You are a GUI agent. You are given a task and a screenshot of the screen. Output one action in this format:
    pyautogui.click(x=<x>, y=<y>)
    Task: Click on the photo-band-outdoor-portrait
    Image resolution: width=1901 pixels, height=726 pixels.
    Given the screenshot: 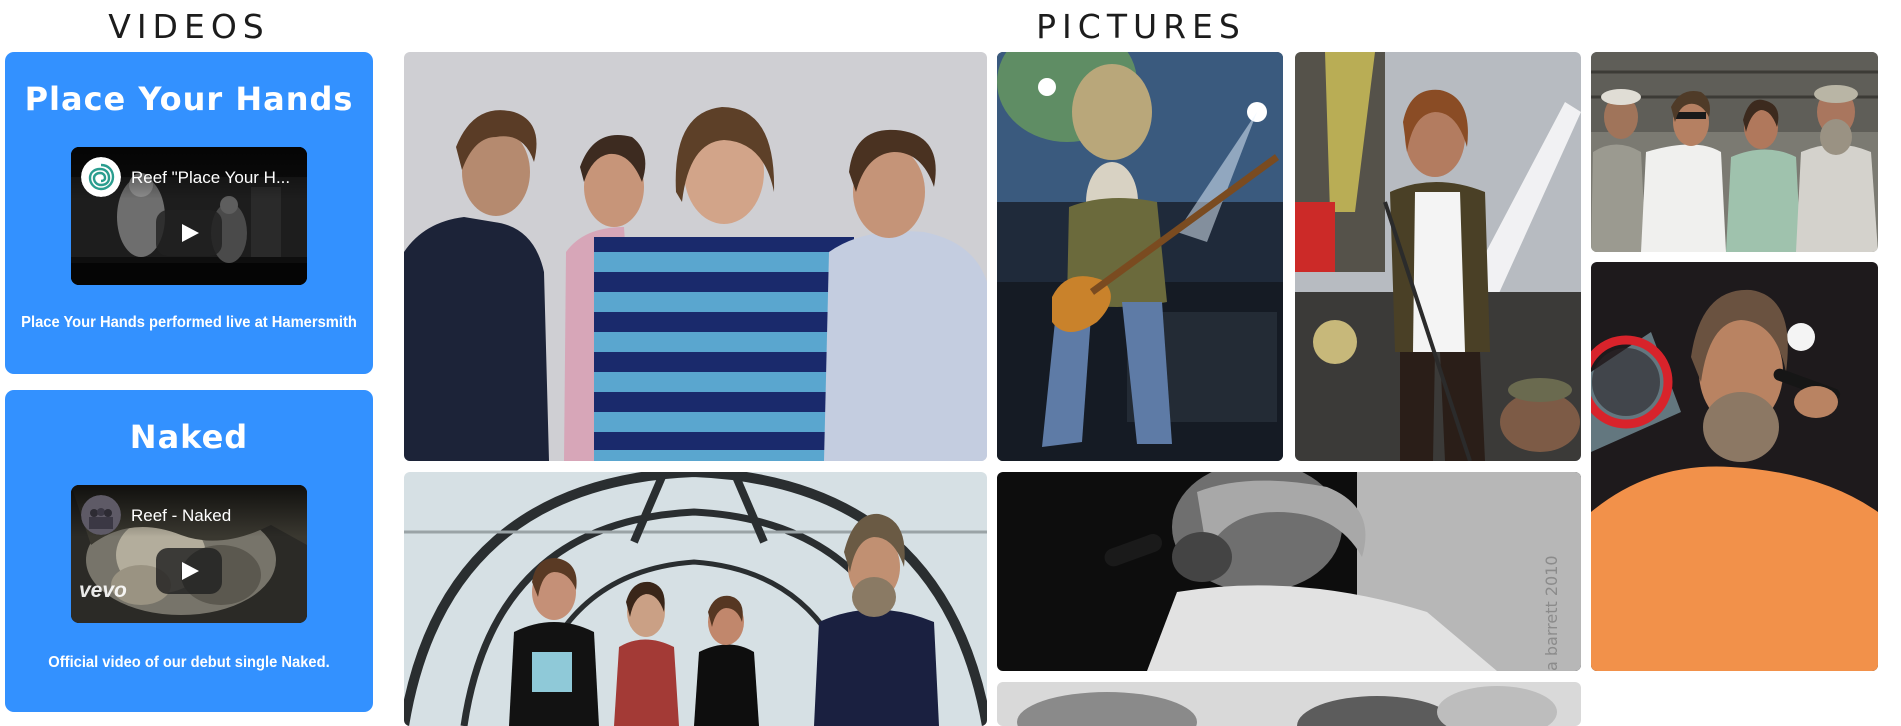 What is the action you would take?
    pyautogui.click(x=1734, y=152)
    